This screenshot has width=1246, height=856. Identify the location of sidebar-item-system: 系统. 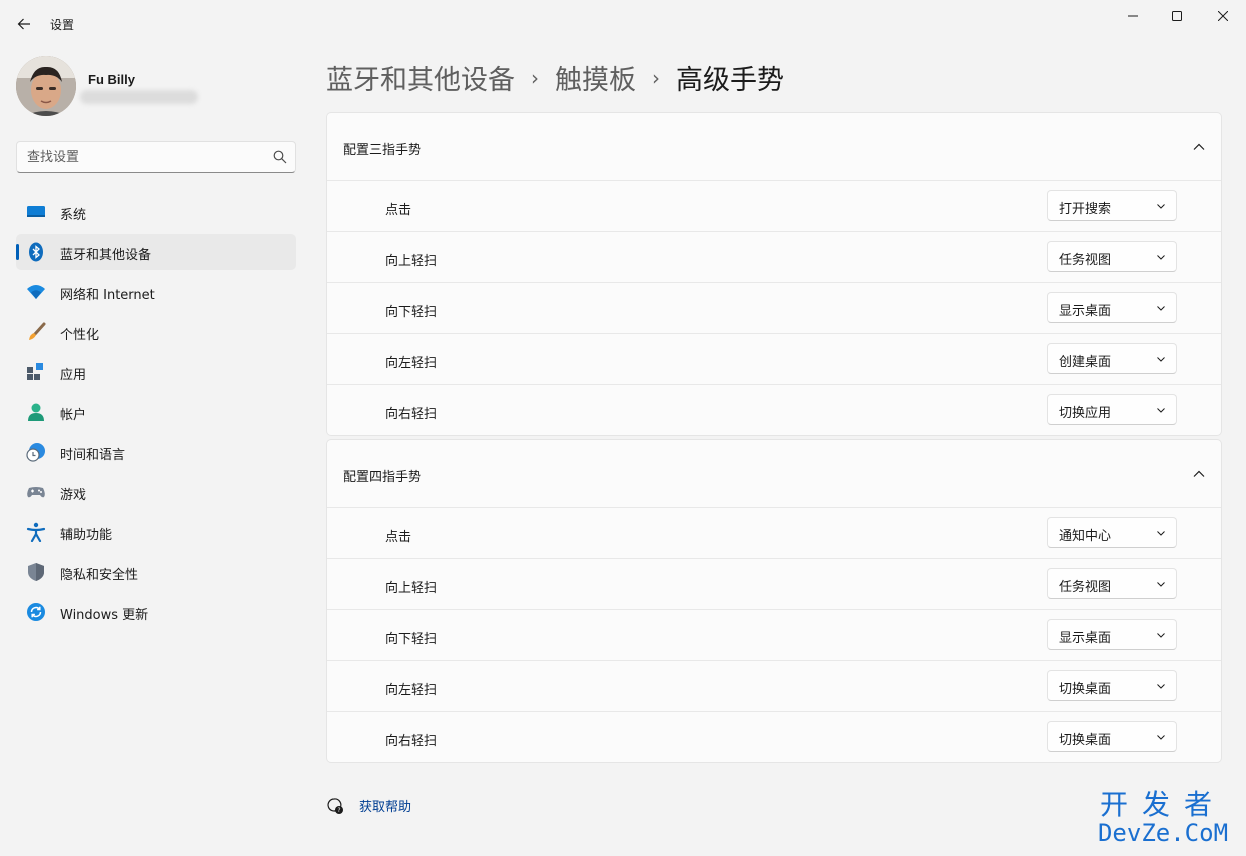
(156, 212).